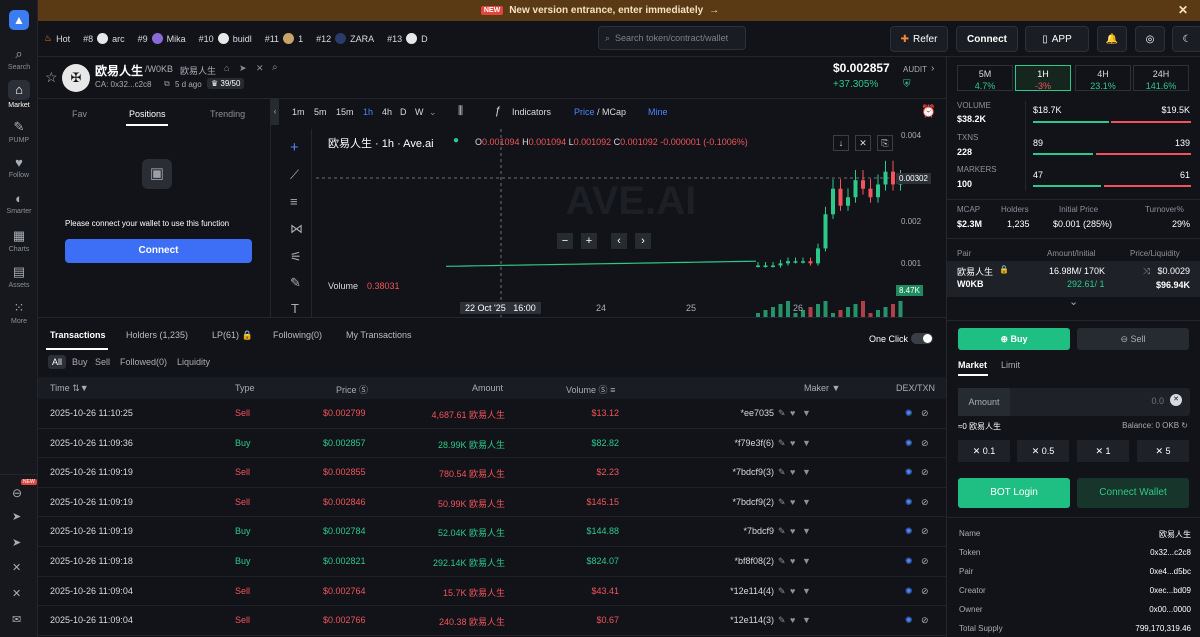 This screenshot has width=1200, height=637. Describe the element at coordinates (1170, 590) in the screenshot. I see `info-value: 0xec...bd09` at that location.